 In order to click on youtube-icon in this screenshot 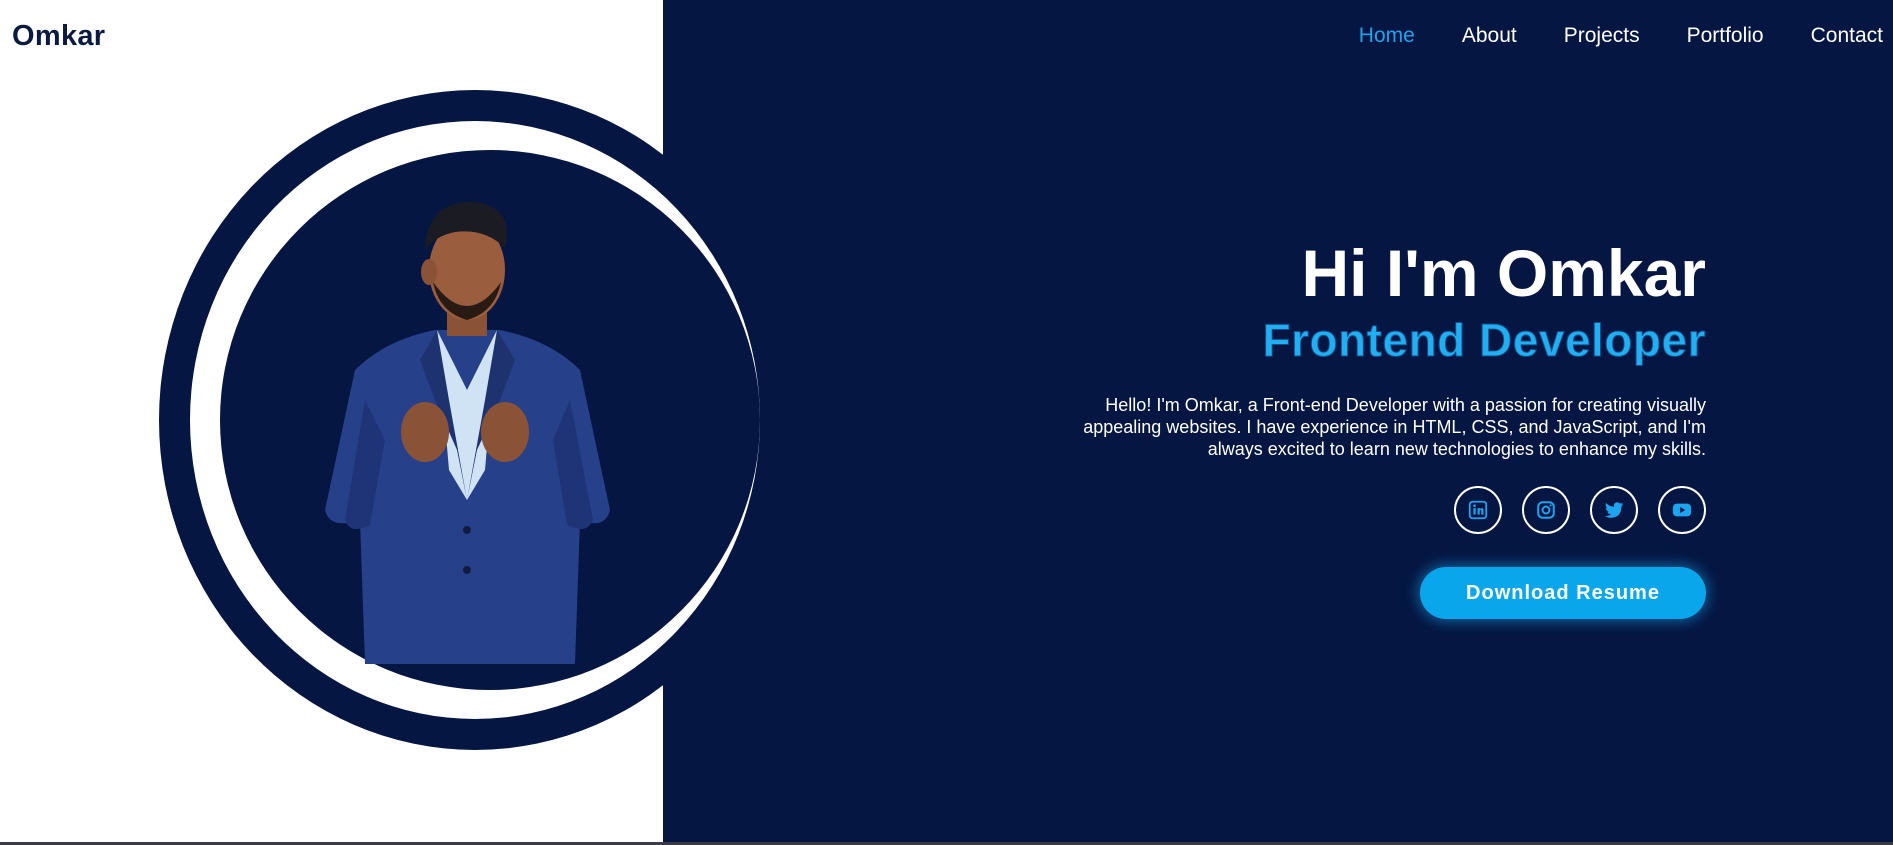, I will do `click(1682, 510)`.